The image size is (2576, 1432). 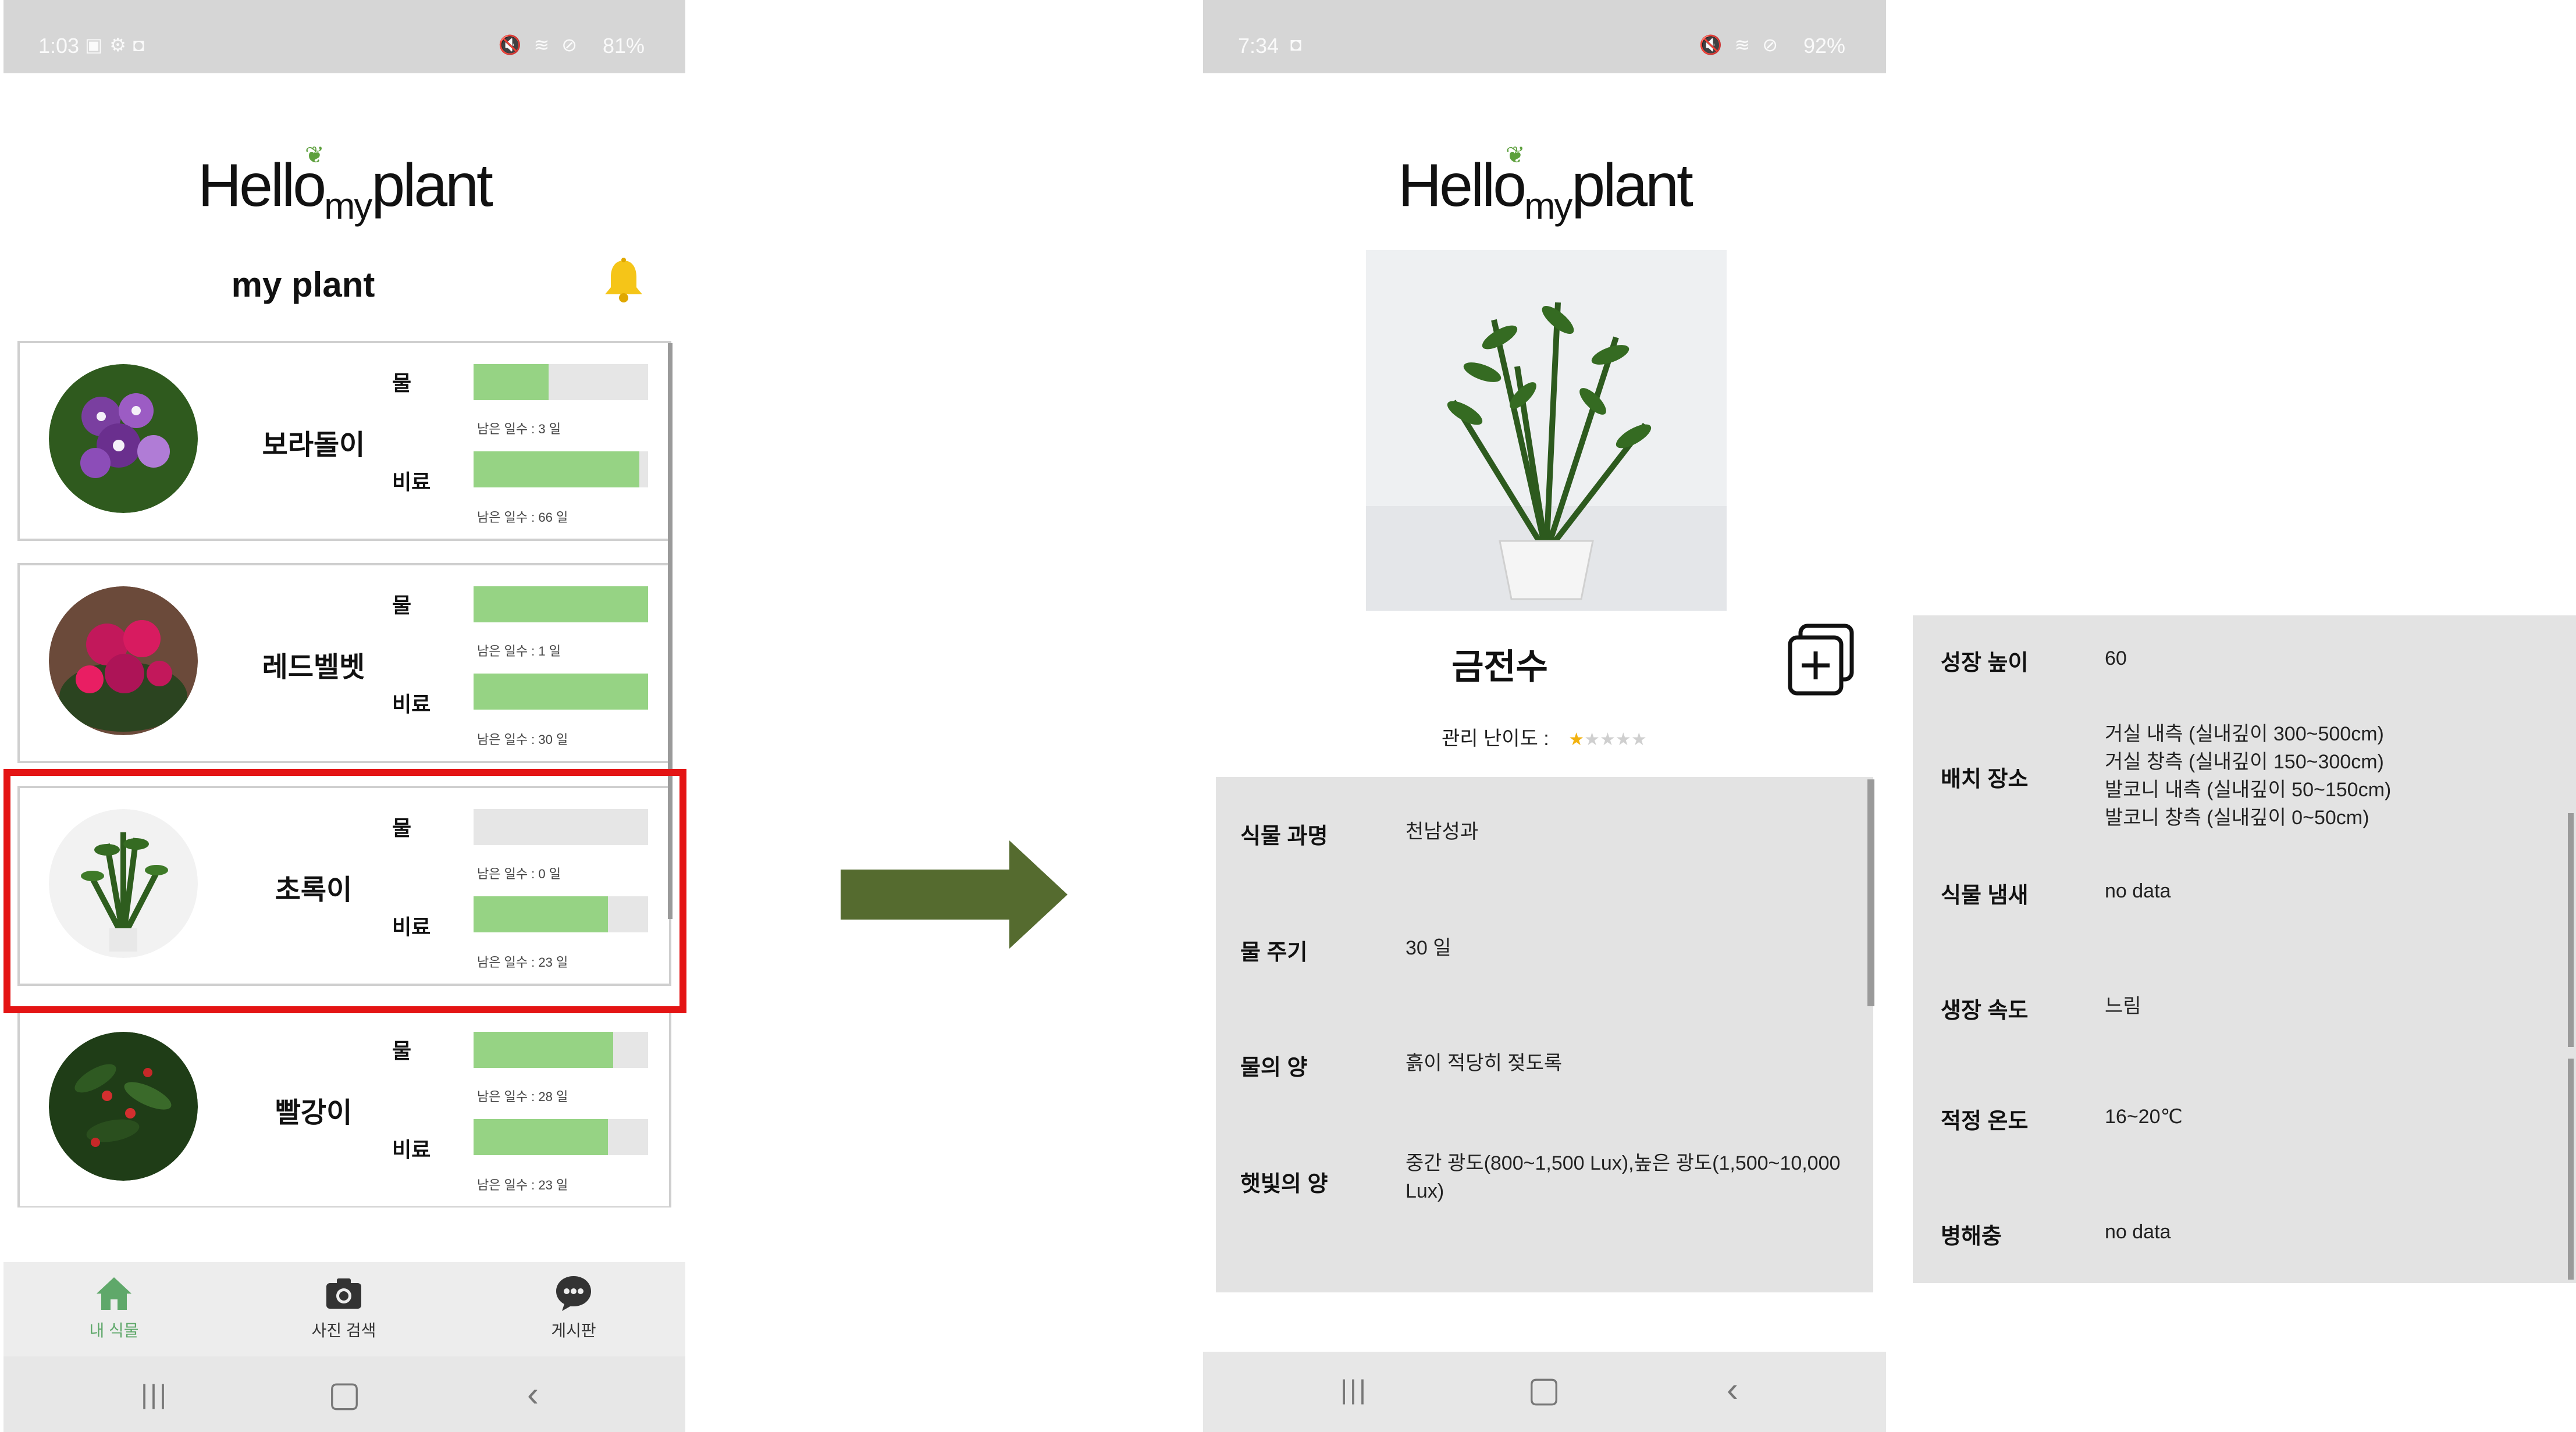 What do you see at coordinates (114, 1293) in the screenshot?
I see `home-icon` at bounding box center [114, 1293].